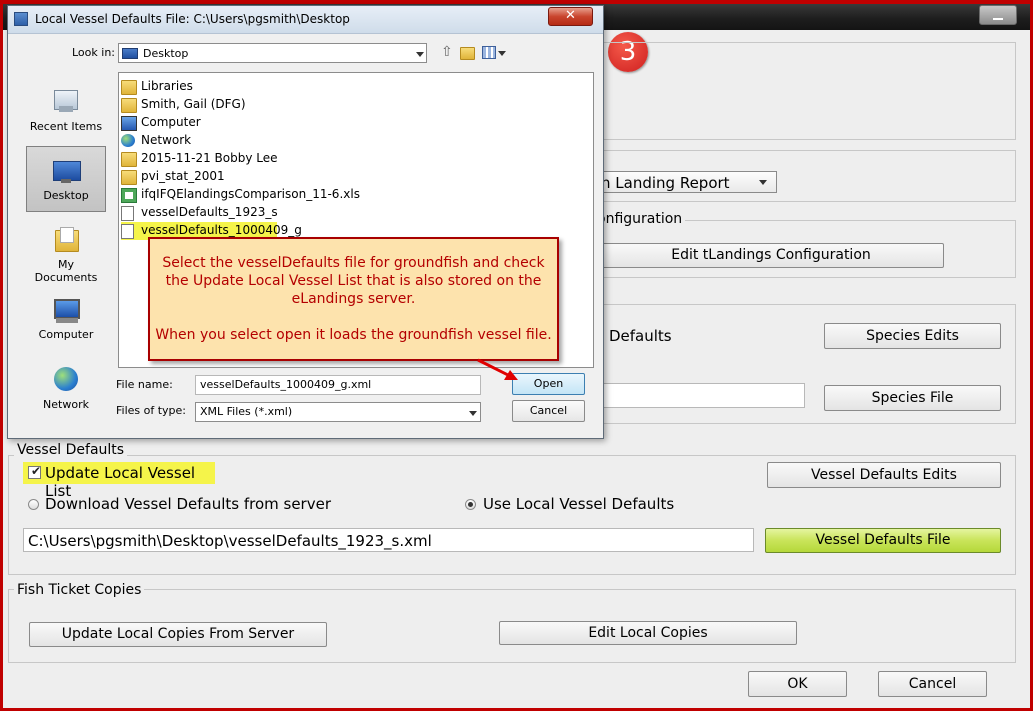  Describe the element at coordinates (209, 212) in the screenshot. I see `file-name: vesselDefaults_1923_s` at that location.